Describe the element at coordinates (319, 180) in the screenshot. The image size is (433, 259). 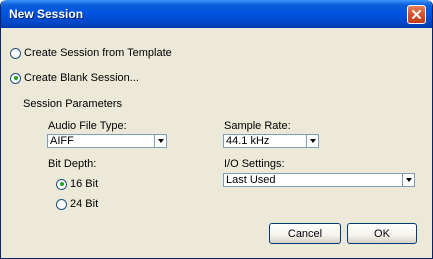
I see `io-settings-select: Last Used` at that location.